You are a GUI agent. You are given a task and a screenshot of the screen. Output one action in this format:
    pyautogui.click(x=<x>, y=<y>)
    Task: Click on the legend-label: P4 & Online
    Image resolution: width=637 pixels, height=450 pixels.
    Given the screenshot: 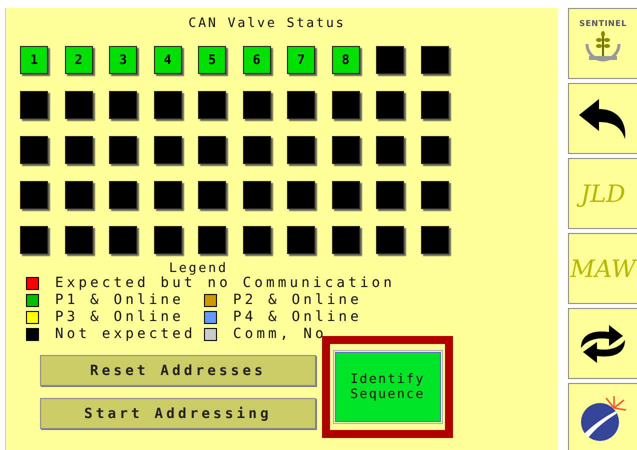 What is the action you would take?
    pyautogui.click(x=297, y=317)
    